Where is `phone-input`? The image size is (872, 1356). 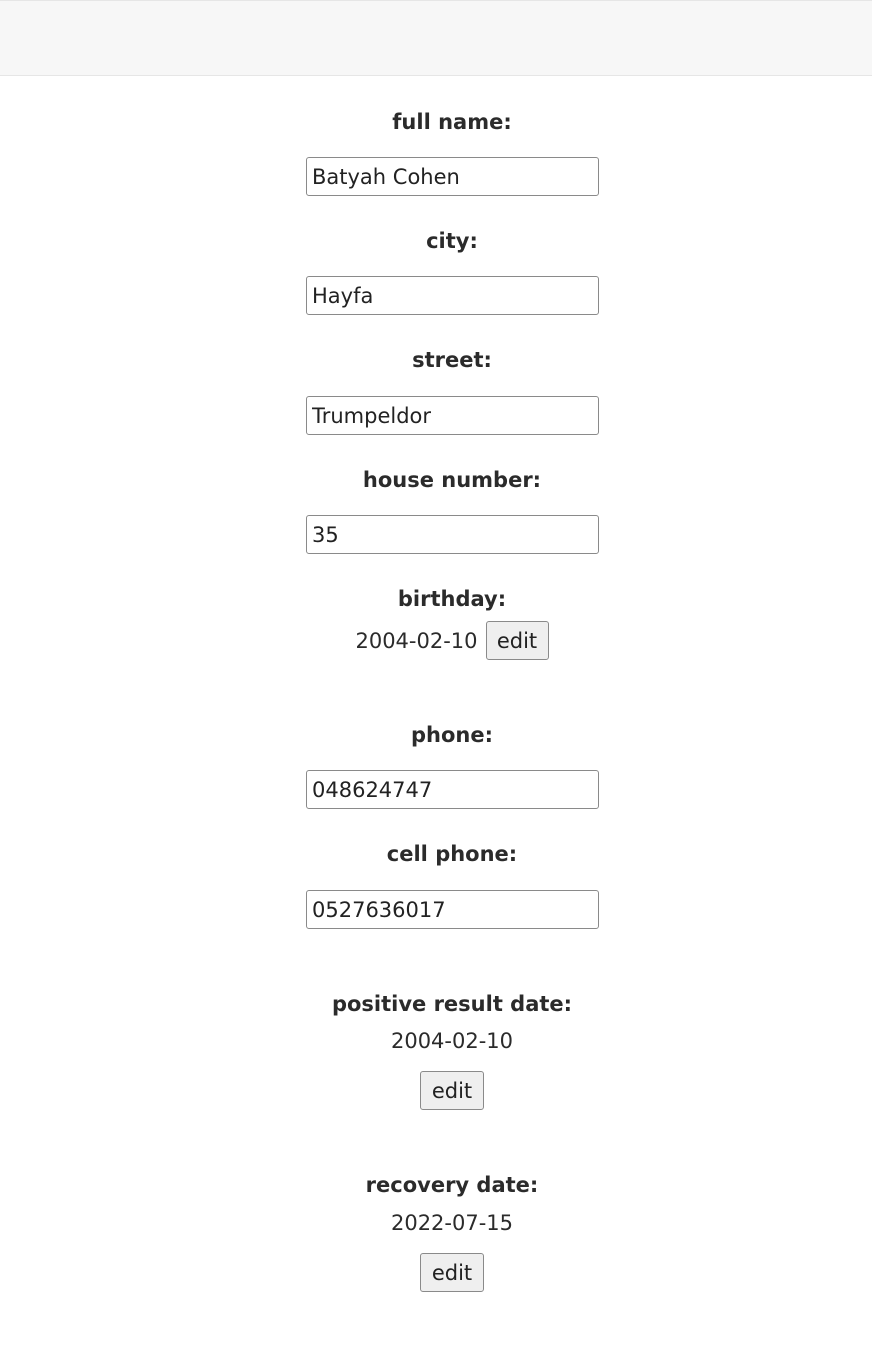
phone-input is located at coordinates (452, 789).